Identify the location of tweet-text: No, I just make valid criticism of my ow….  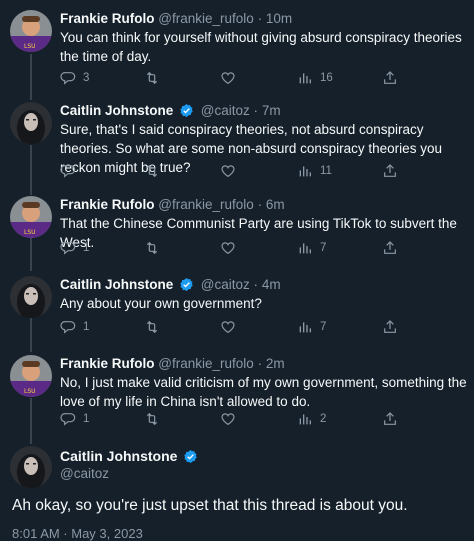
(263, 392).